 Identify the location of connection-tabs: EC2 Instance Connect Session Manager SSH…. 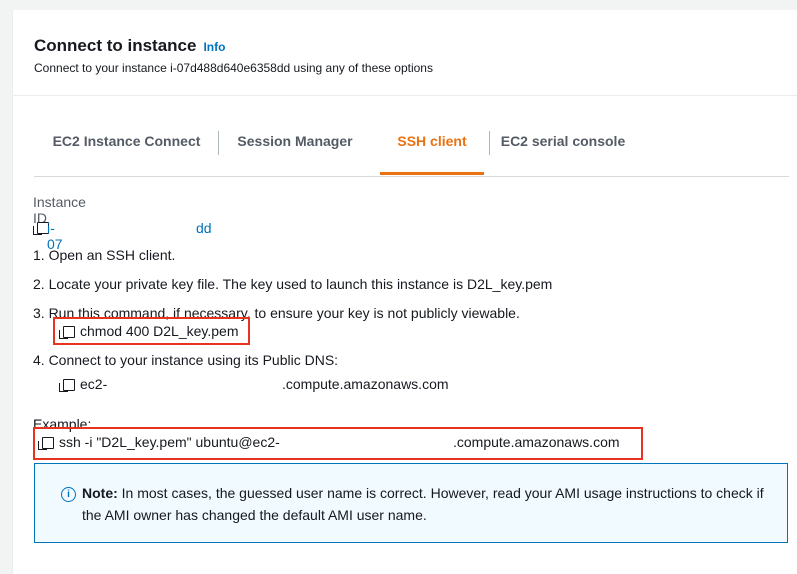
(411, 148).